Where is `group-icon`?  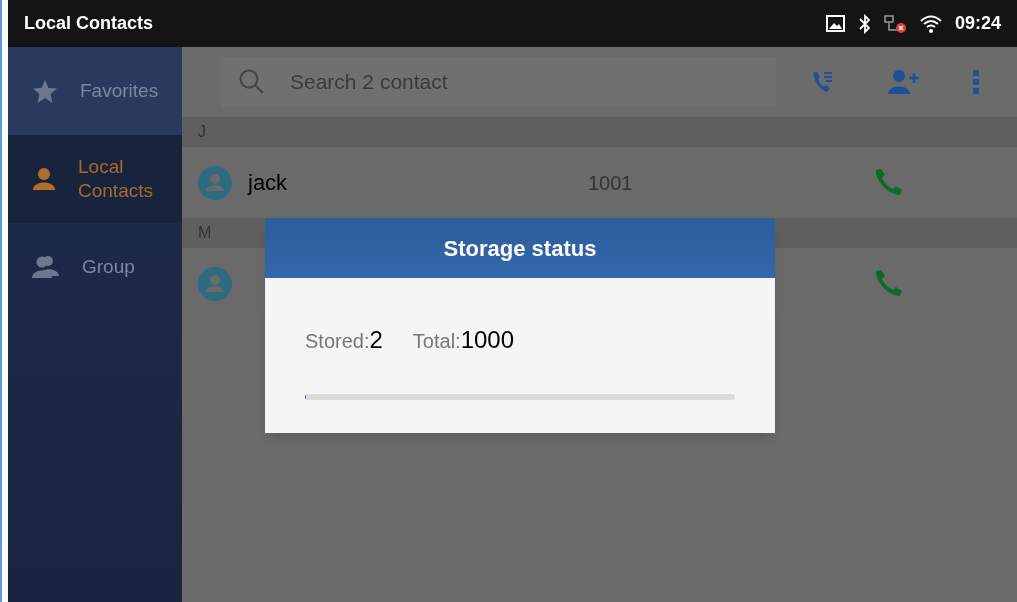 group-icon is located at coordinates (46, 267).